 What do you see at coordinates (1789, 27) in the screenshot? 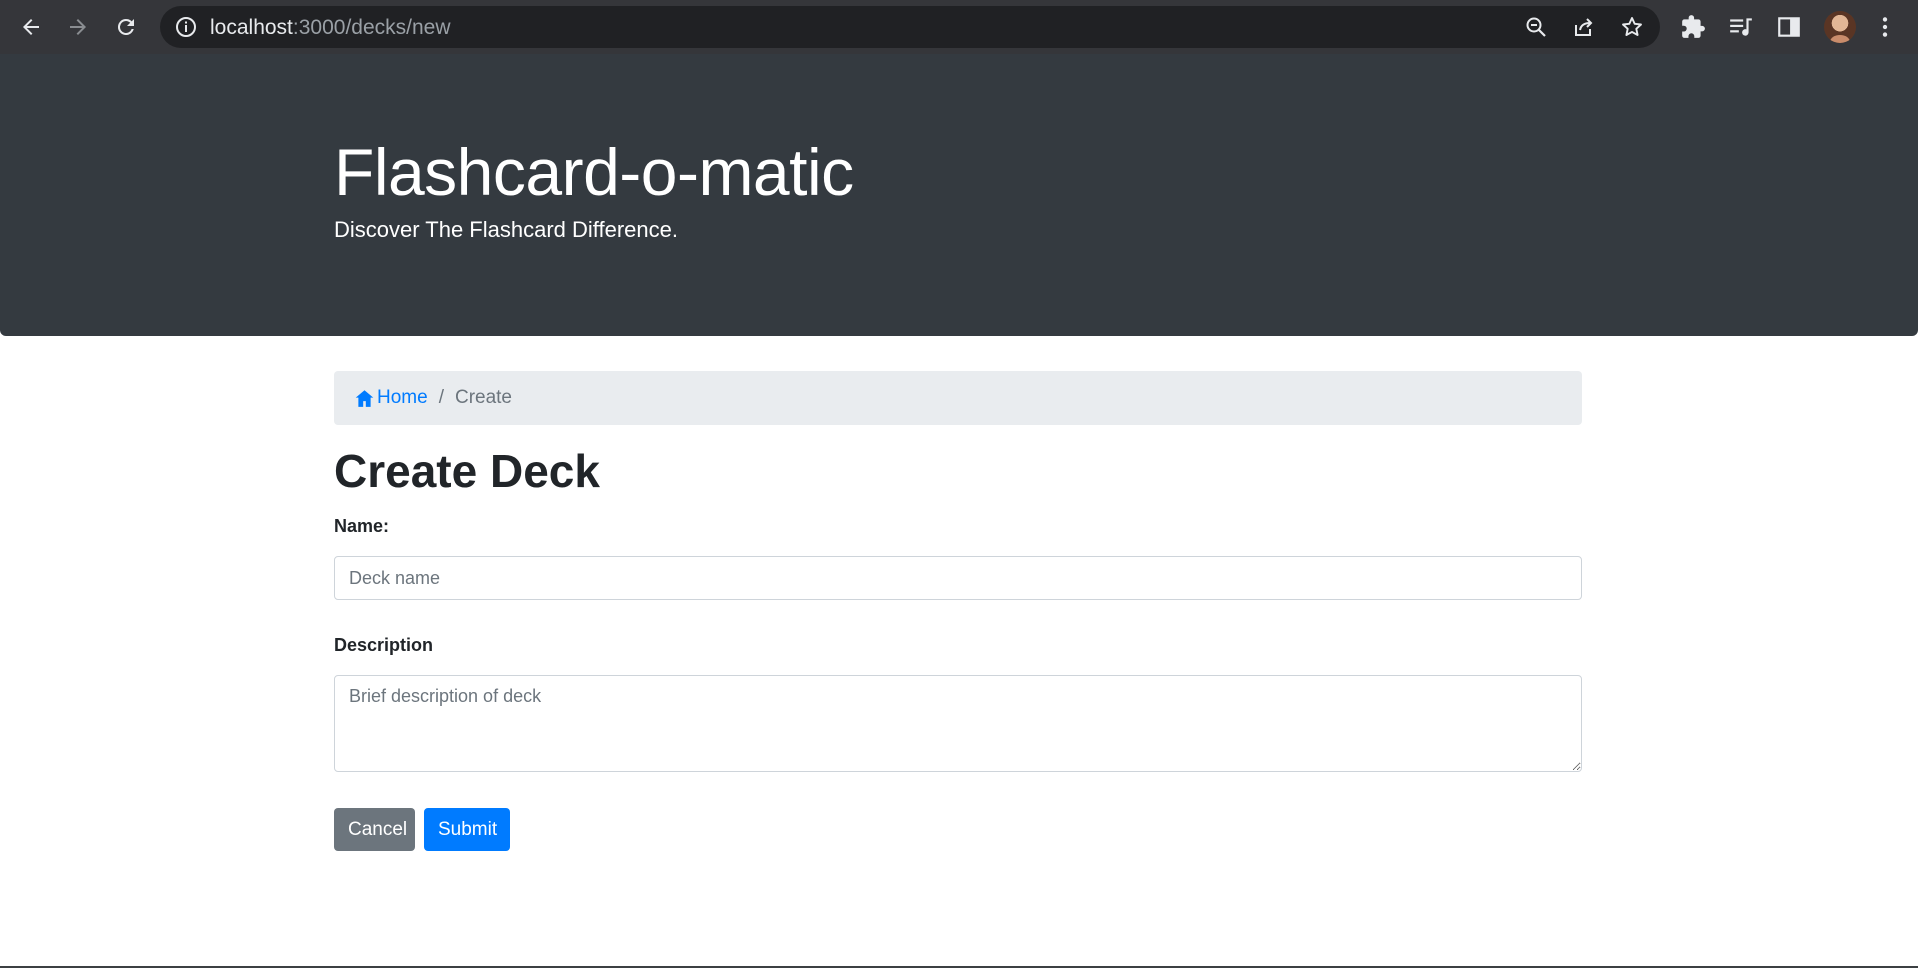
I see `side-panel-icon` at bounding box center [1789, 27].